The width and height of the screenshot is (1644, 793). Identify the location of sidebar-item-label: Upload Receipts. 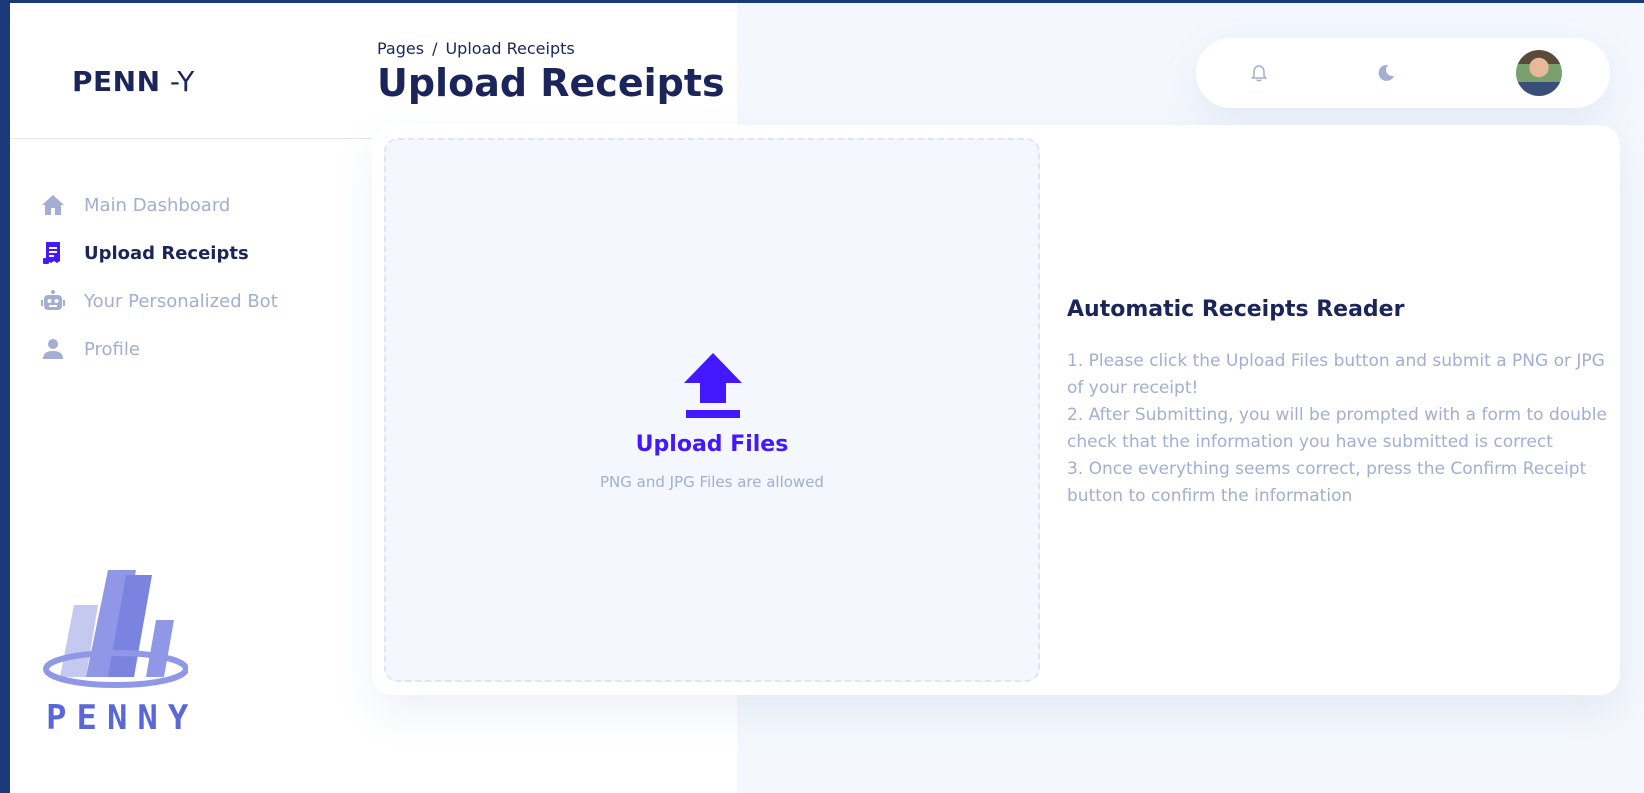
(166, 253).